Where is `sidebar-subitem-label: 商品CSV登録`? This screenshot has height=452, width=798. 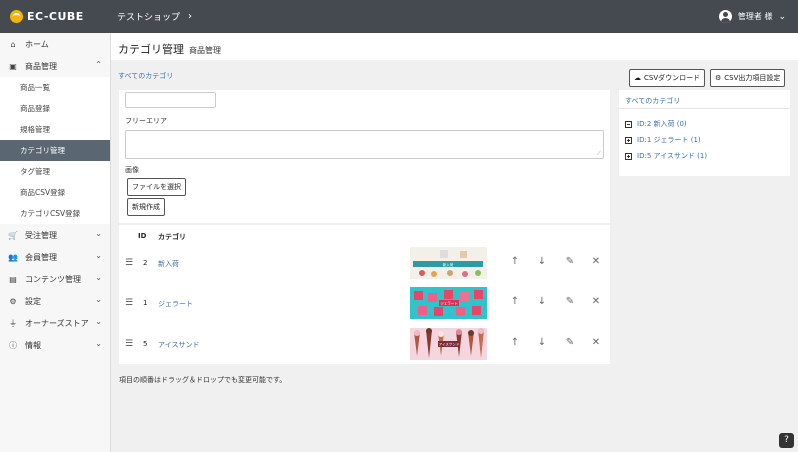
sidebar-subitem-label: 商品CSV登録 is located at coordinates (43, 192).